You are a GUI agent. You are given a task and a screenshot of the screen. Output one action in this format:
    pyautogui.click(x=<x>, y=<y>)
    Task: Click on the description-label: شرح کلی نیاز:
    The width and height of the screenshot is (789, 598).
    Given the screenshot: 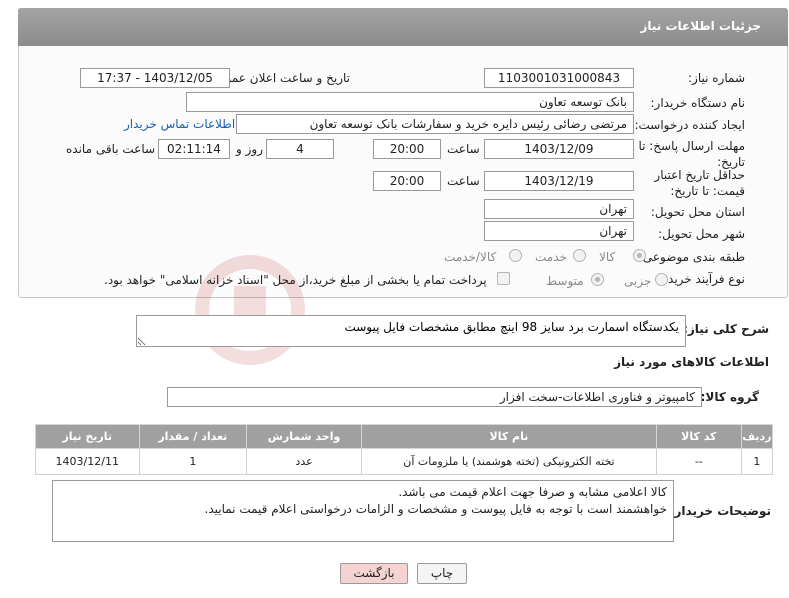 What is the action you would take?
    pyautogui.click(x=726, y=329)
    